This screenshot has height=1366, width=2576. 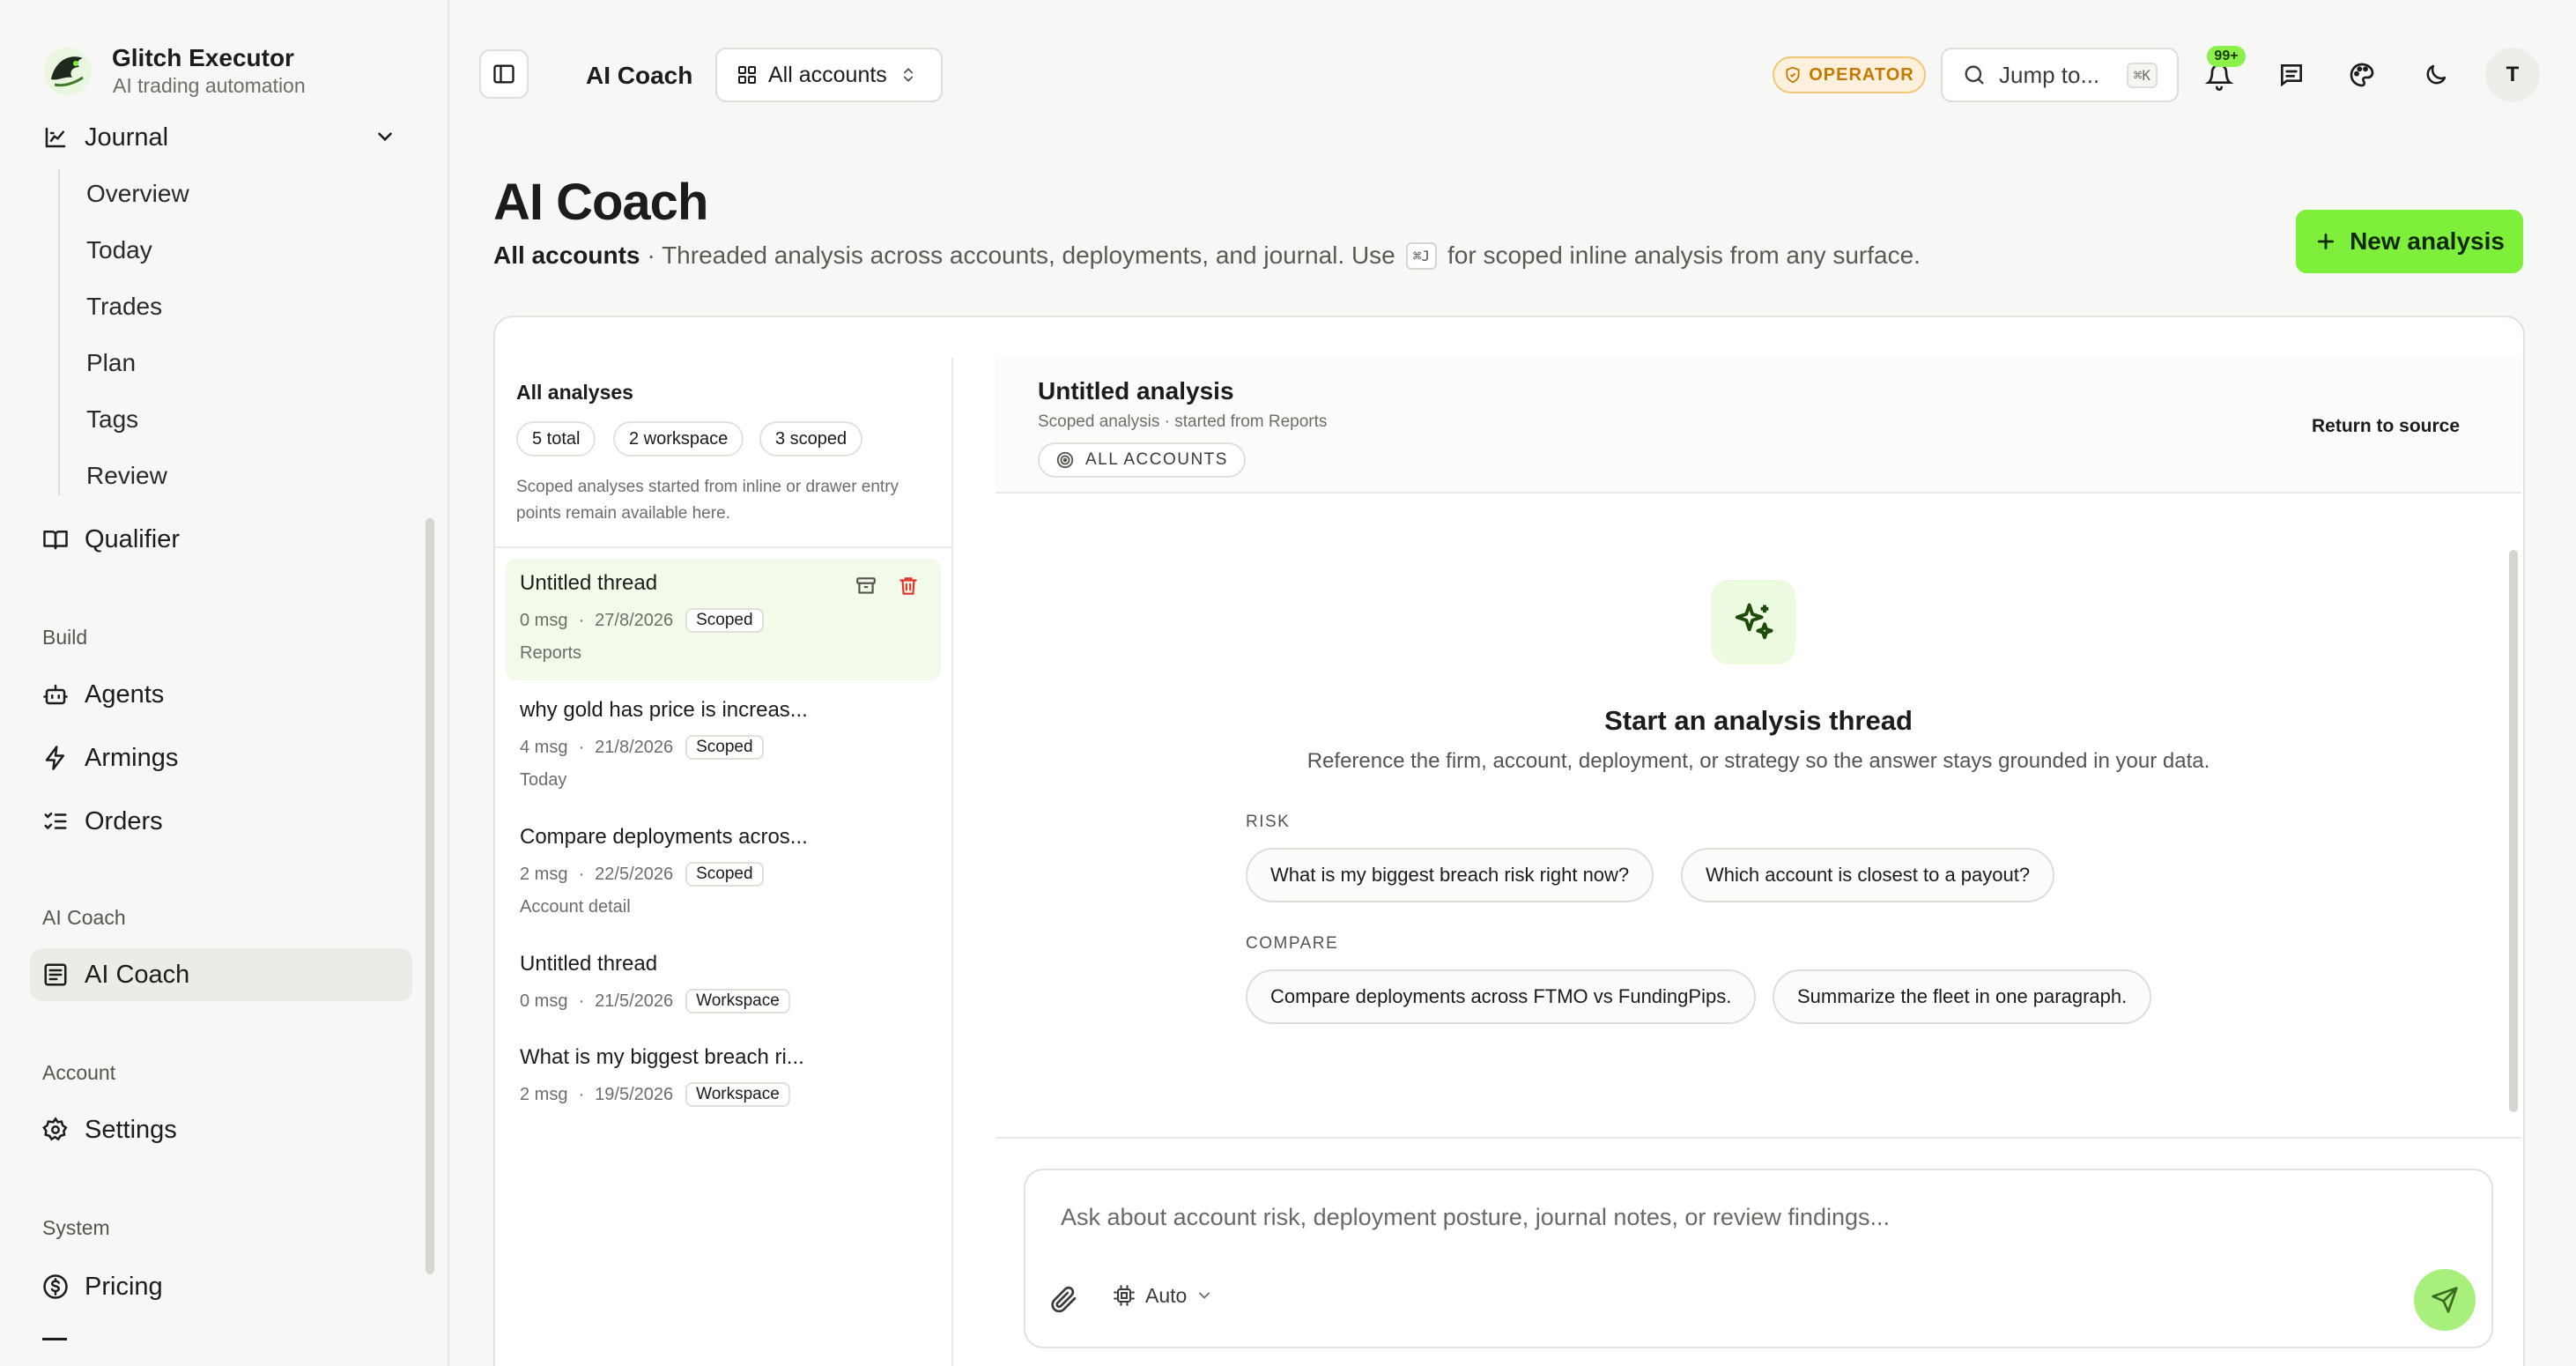 I want to click on thread-tag: Workspace, so click(x=738, y=1001).